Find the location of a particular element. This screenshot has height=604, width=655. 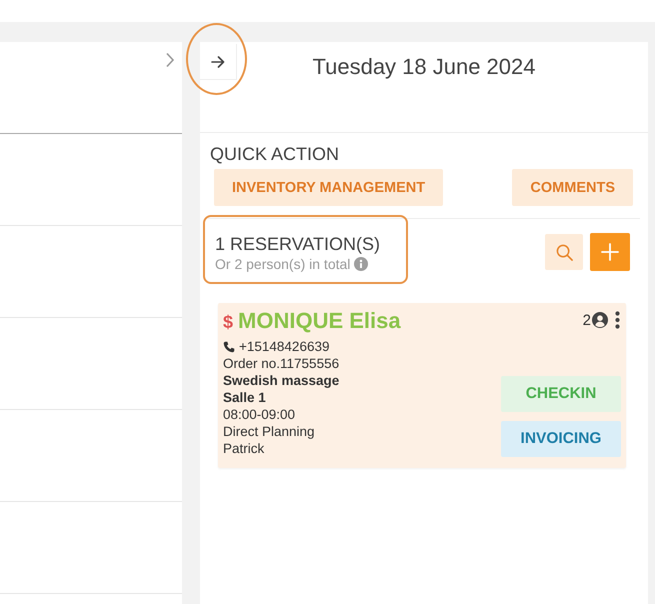

add-button is located at coordinates (610, 252).